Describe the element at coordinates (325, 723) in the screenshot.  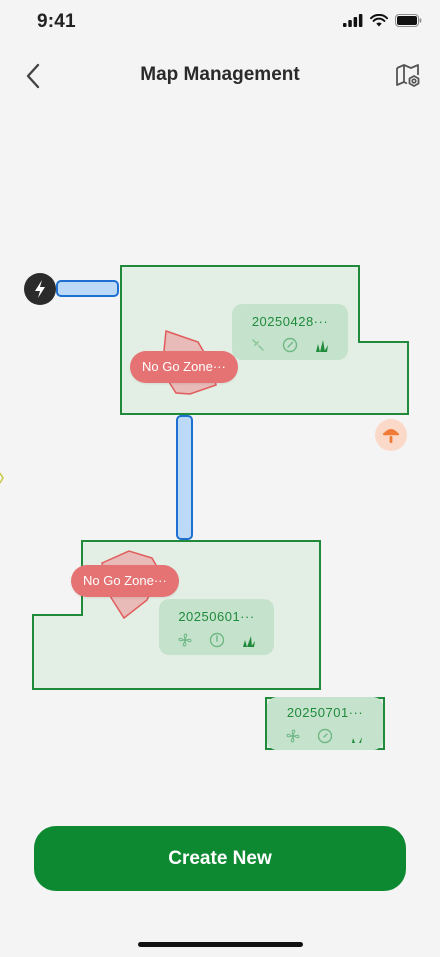
I see `area-card-3: 20250701···` at that location.